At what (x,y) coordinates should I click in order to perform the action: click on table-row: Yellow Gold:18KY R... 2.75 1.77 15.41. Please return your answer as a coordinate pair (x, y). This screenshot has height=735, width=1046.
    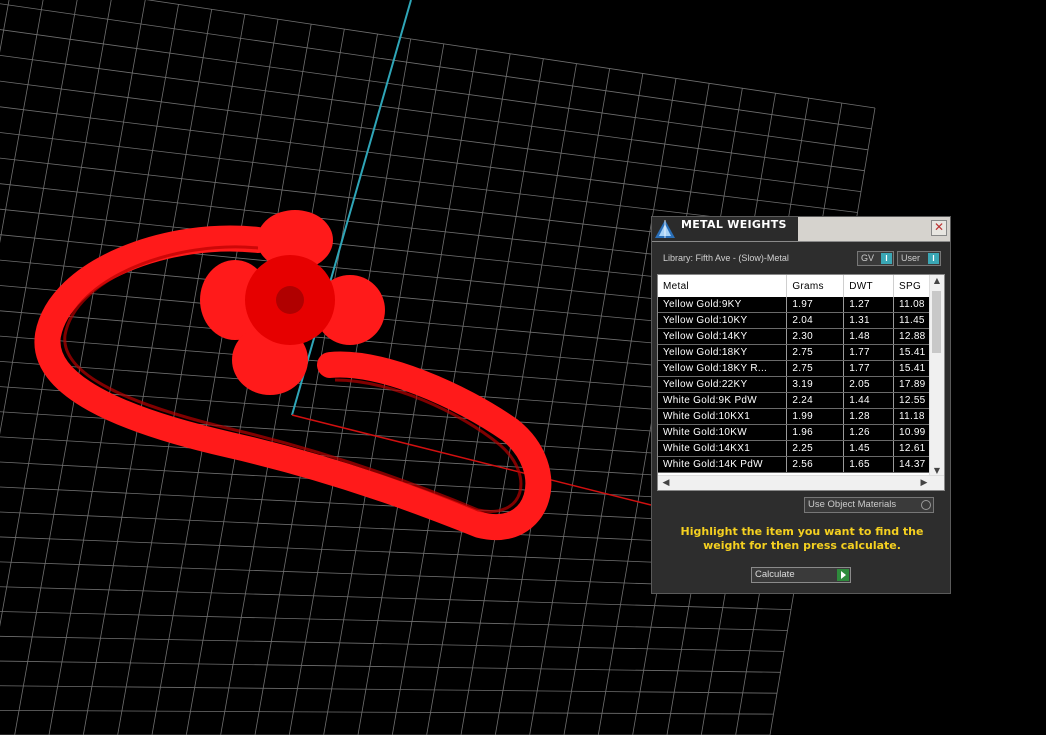
    Looking at the image, I should click on (794, 368).